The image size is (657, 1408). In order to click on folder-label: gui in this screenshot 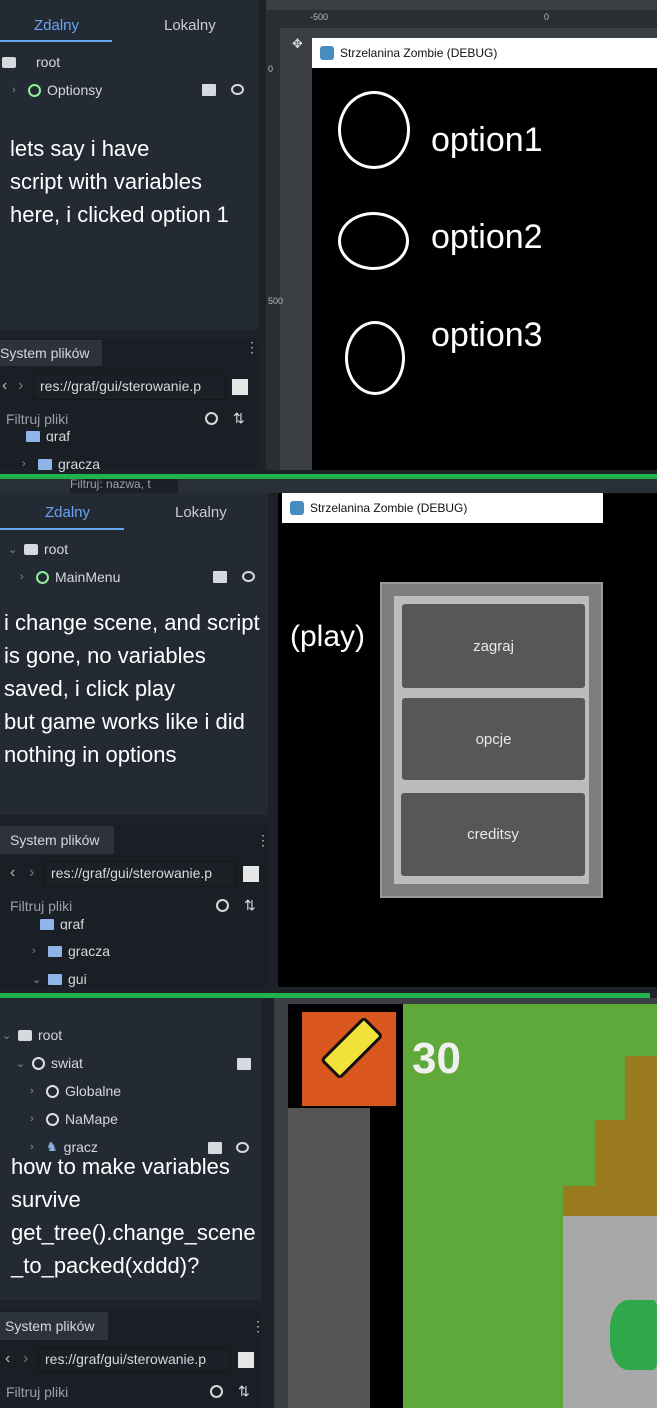, I will do `click(77, 979)`.